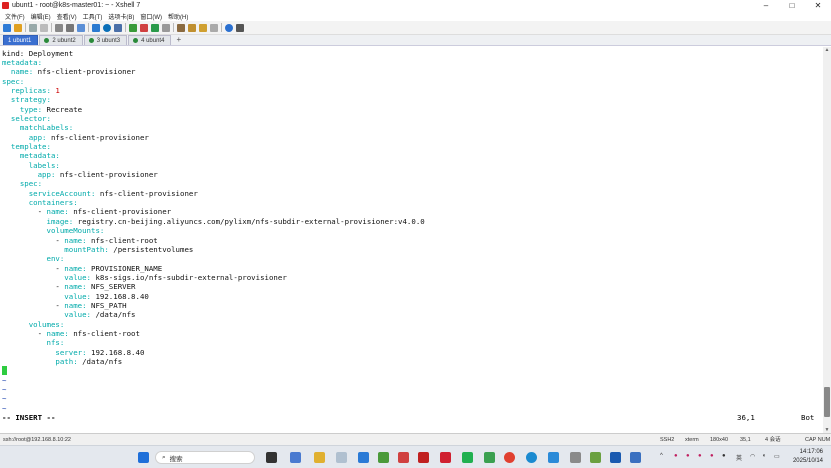 This screenshot has height=468, width=831. What do you see at coordinates (111, 287) in the screenshot?
I see `yaml-value: NFS_SERVER` at bounding box center [111, 287].